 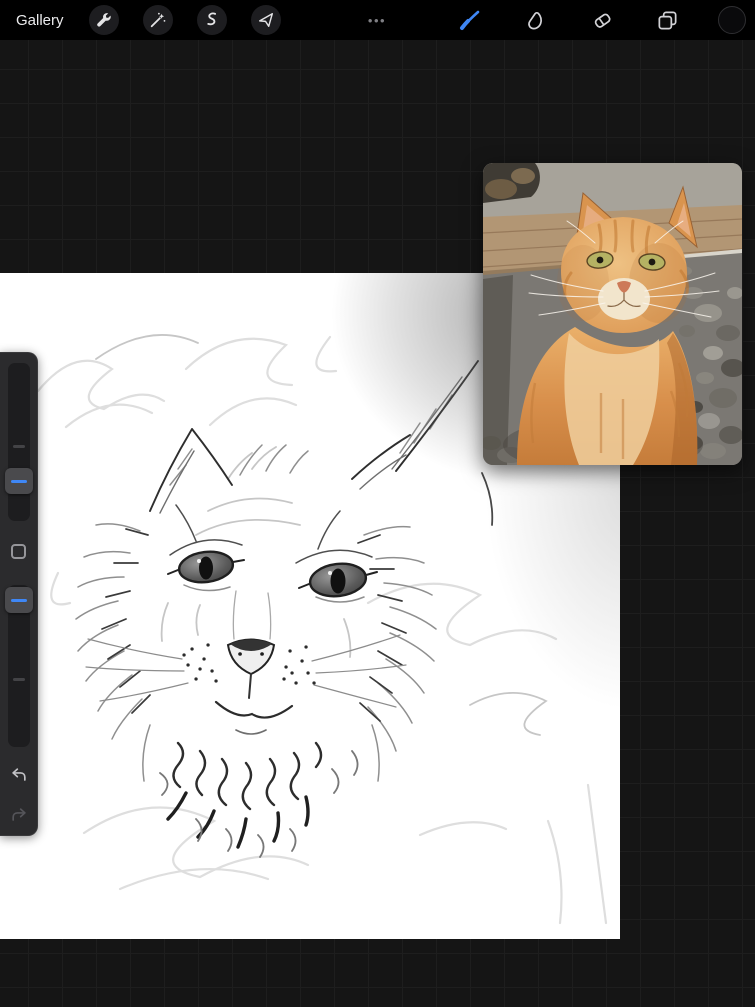 I want to click on transform-arrow-icon, so click(x=266, y=20).